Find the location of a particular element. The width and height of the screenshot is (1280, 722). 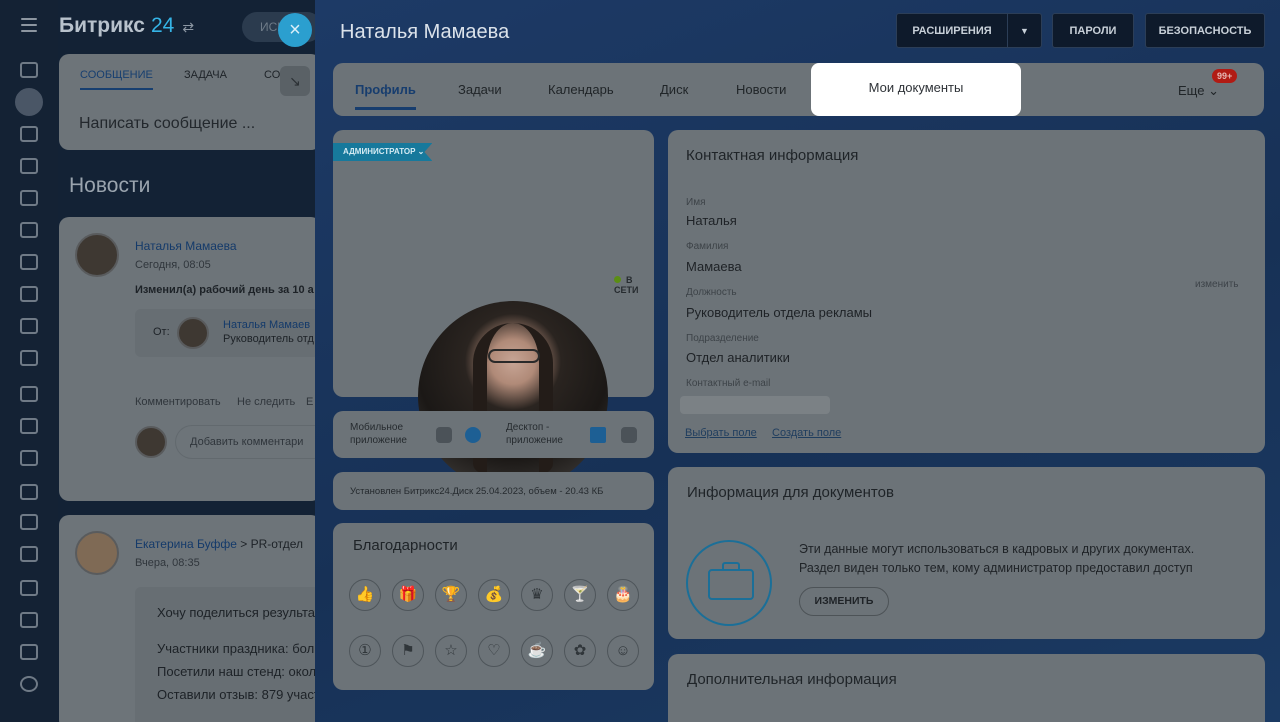

choose-field-link: Выбрать поле is located at coordinates (721, 433).